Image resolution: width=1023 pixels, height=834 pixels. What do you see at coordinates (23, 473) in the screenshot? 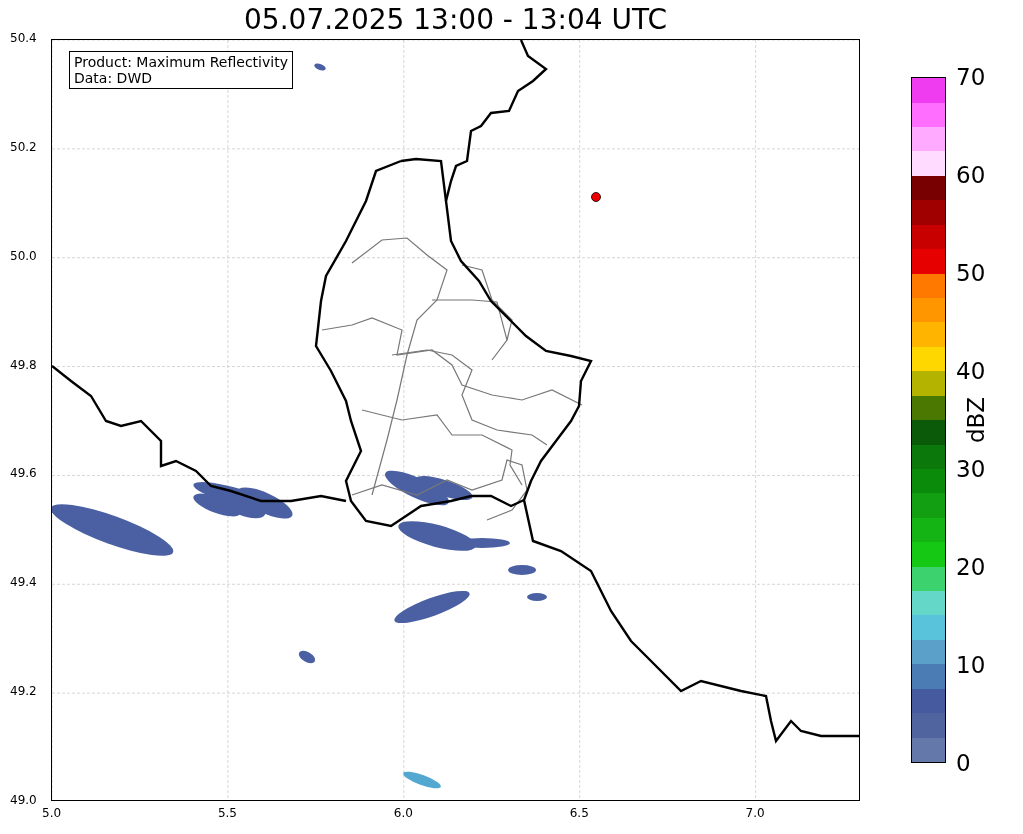
I see `y-tick-label: 49.6` at bounding box center [23, 473].